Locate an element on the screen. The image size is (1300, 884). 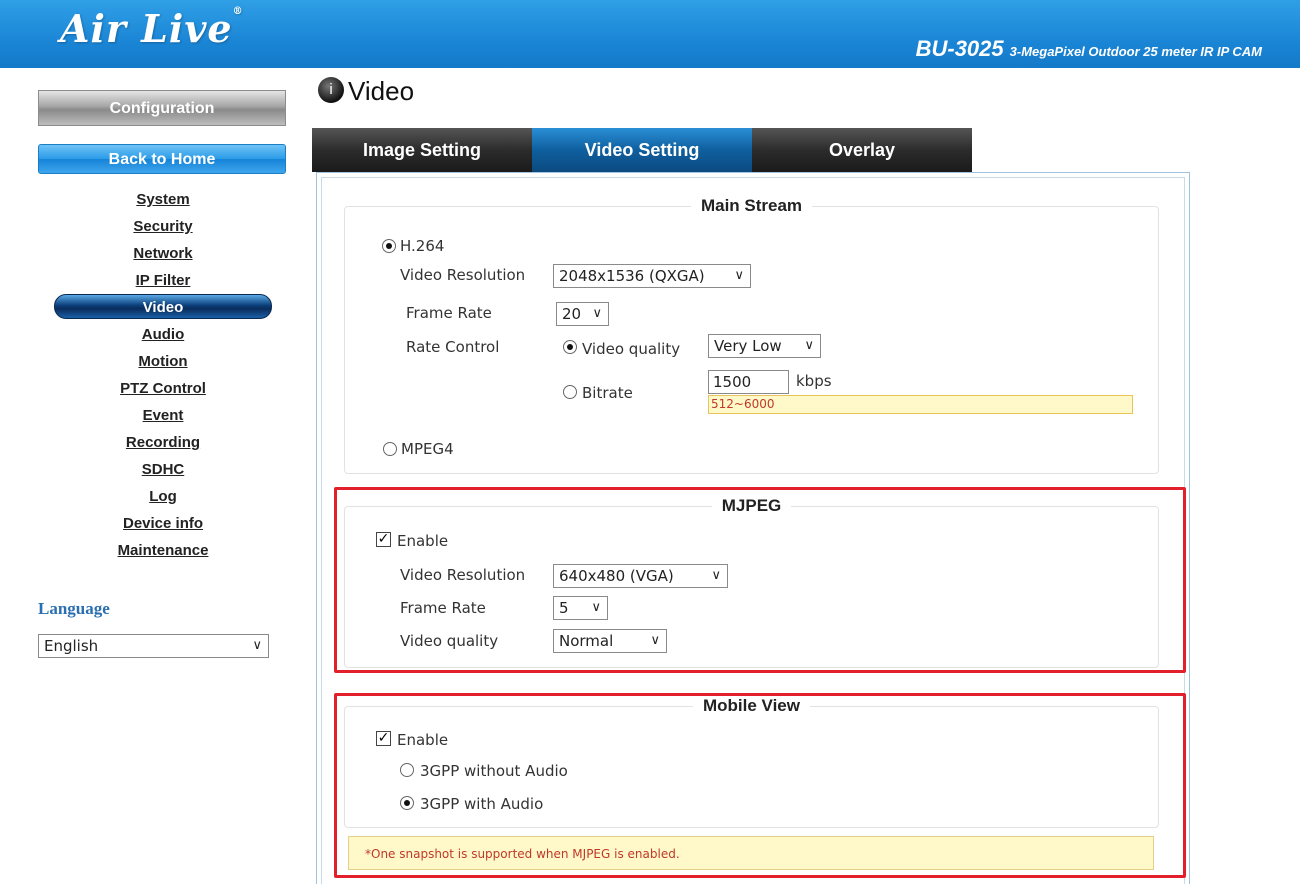
mpeg4-label: MPEG4 is located at coordinates (427, 449).